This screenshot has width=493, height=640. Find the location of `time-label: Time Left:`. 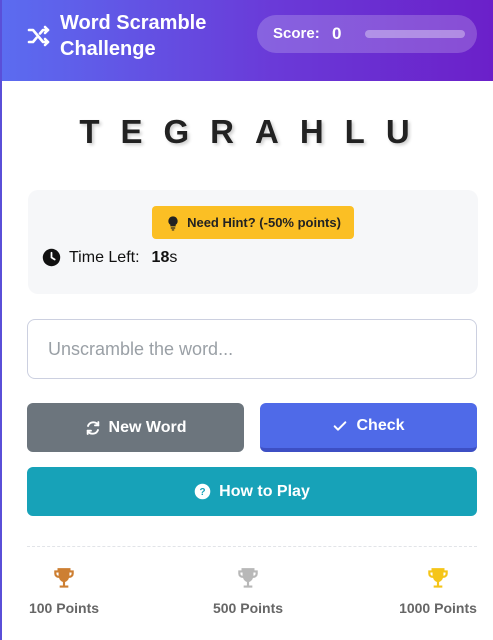

time-label: Time Left: is located at coordinates (104, 257).